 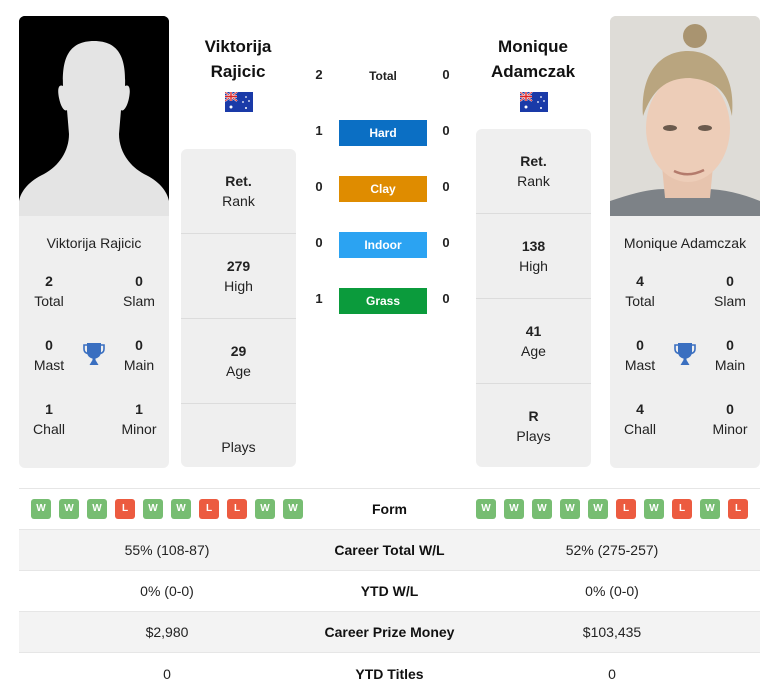 I want to click on player1-titles: 2 Total 0 Slam 0 Mast 0 Main 1 Chall 1 Minor, so click(x=94, y=351).